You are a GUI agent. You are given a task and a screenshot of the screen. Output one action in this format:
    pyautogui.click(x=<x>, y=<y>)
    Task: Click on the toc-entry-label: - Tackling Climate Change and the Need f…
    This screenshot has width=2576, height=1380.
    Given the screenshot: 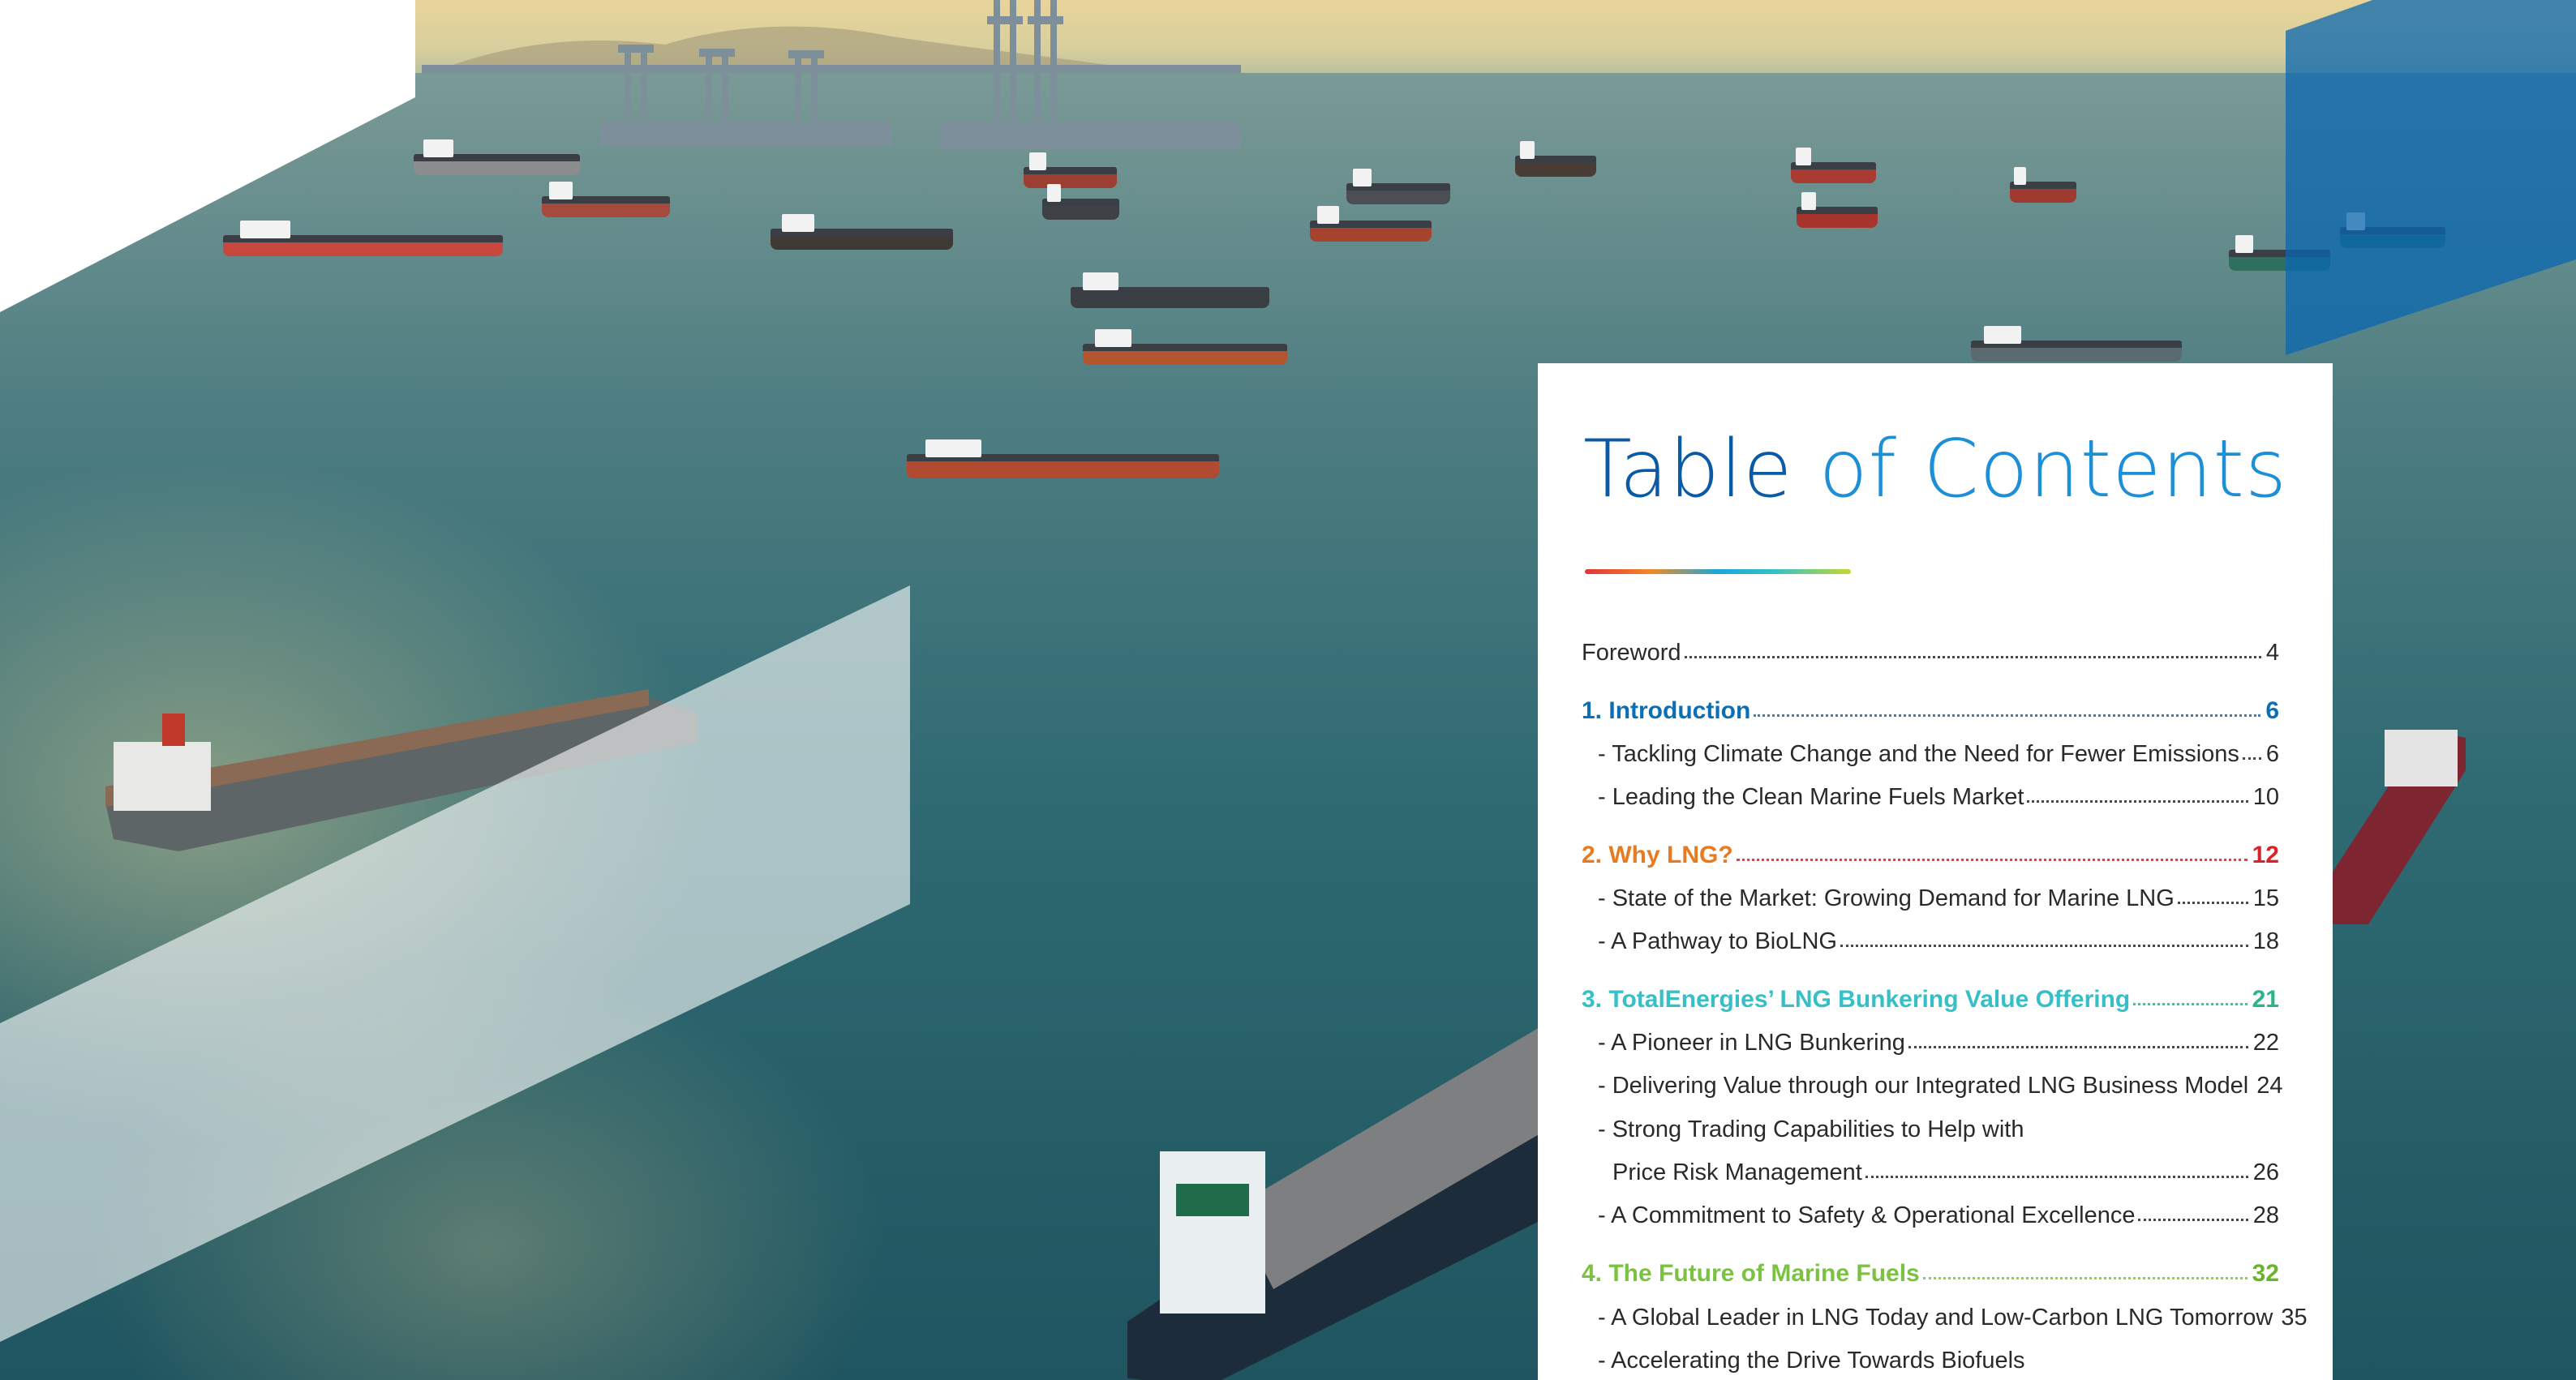 What is the action you would take?
    pyautogui.click(x=1918, y=754)
    